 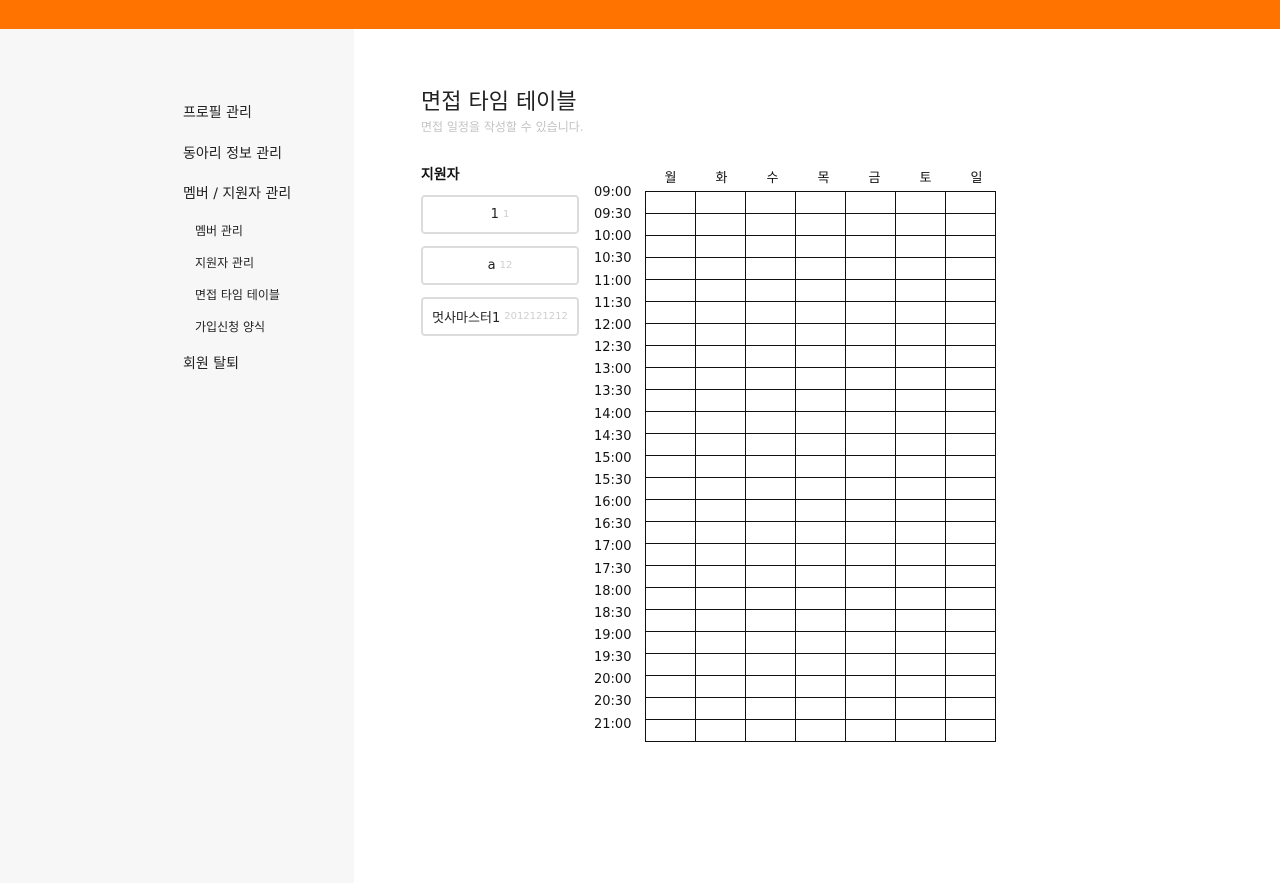 What do you see at coordinates (500, 265) in the screenshot?
I see `applicant-card: a 12` at bounding box center [500, 265].